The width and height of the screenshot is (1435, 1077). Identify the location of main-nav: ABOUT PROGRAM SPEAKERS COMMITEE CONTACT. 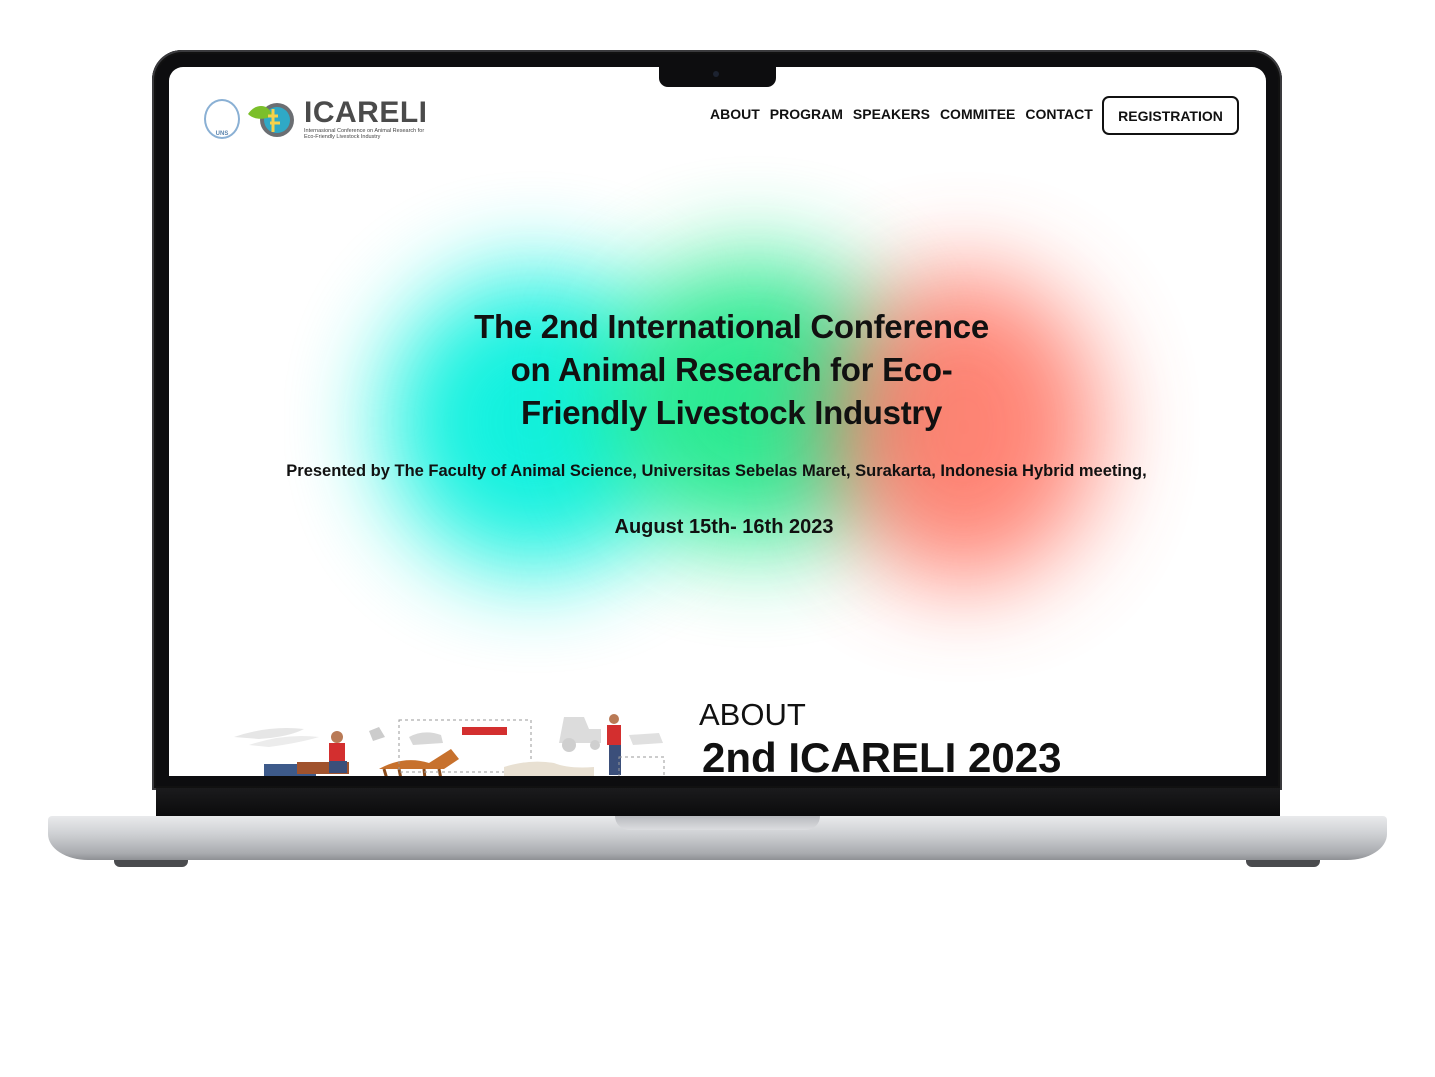
(901, 114).